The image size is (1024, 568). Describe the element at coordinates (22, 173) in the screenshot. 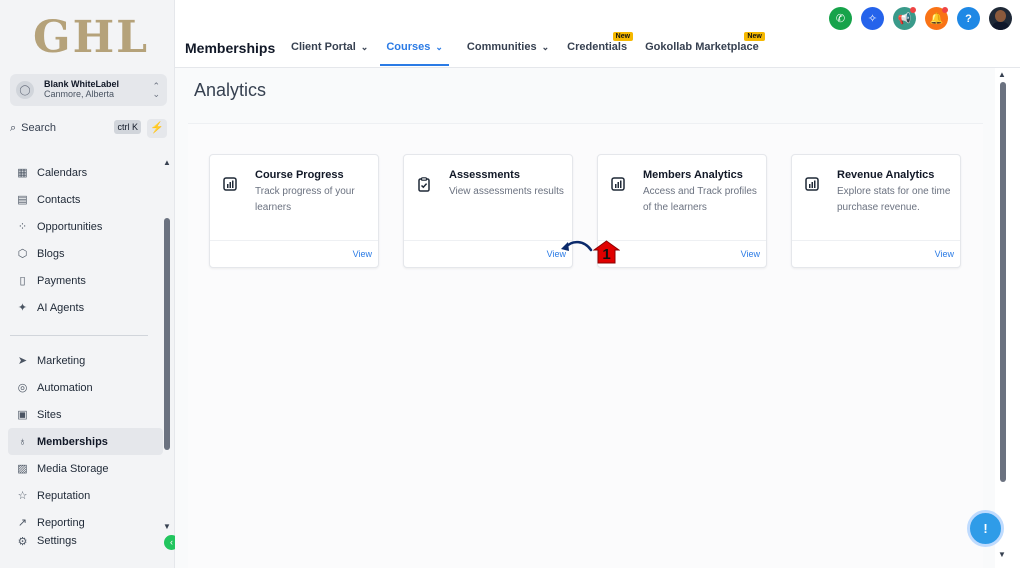

I see `calendar-icon: ▦` at that location.